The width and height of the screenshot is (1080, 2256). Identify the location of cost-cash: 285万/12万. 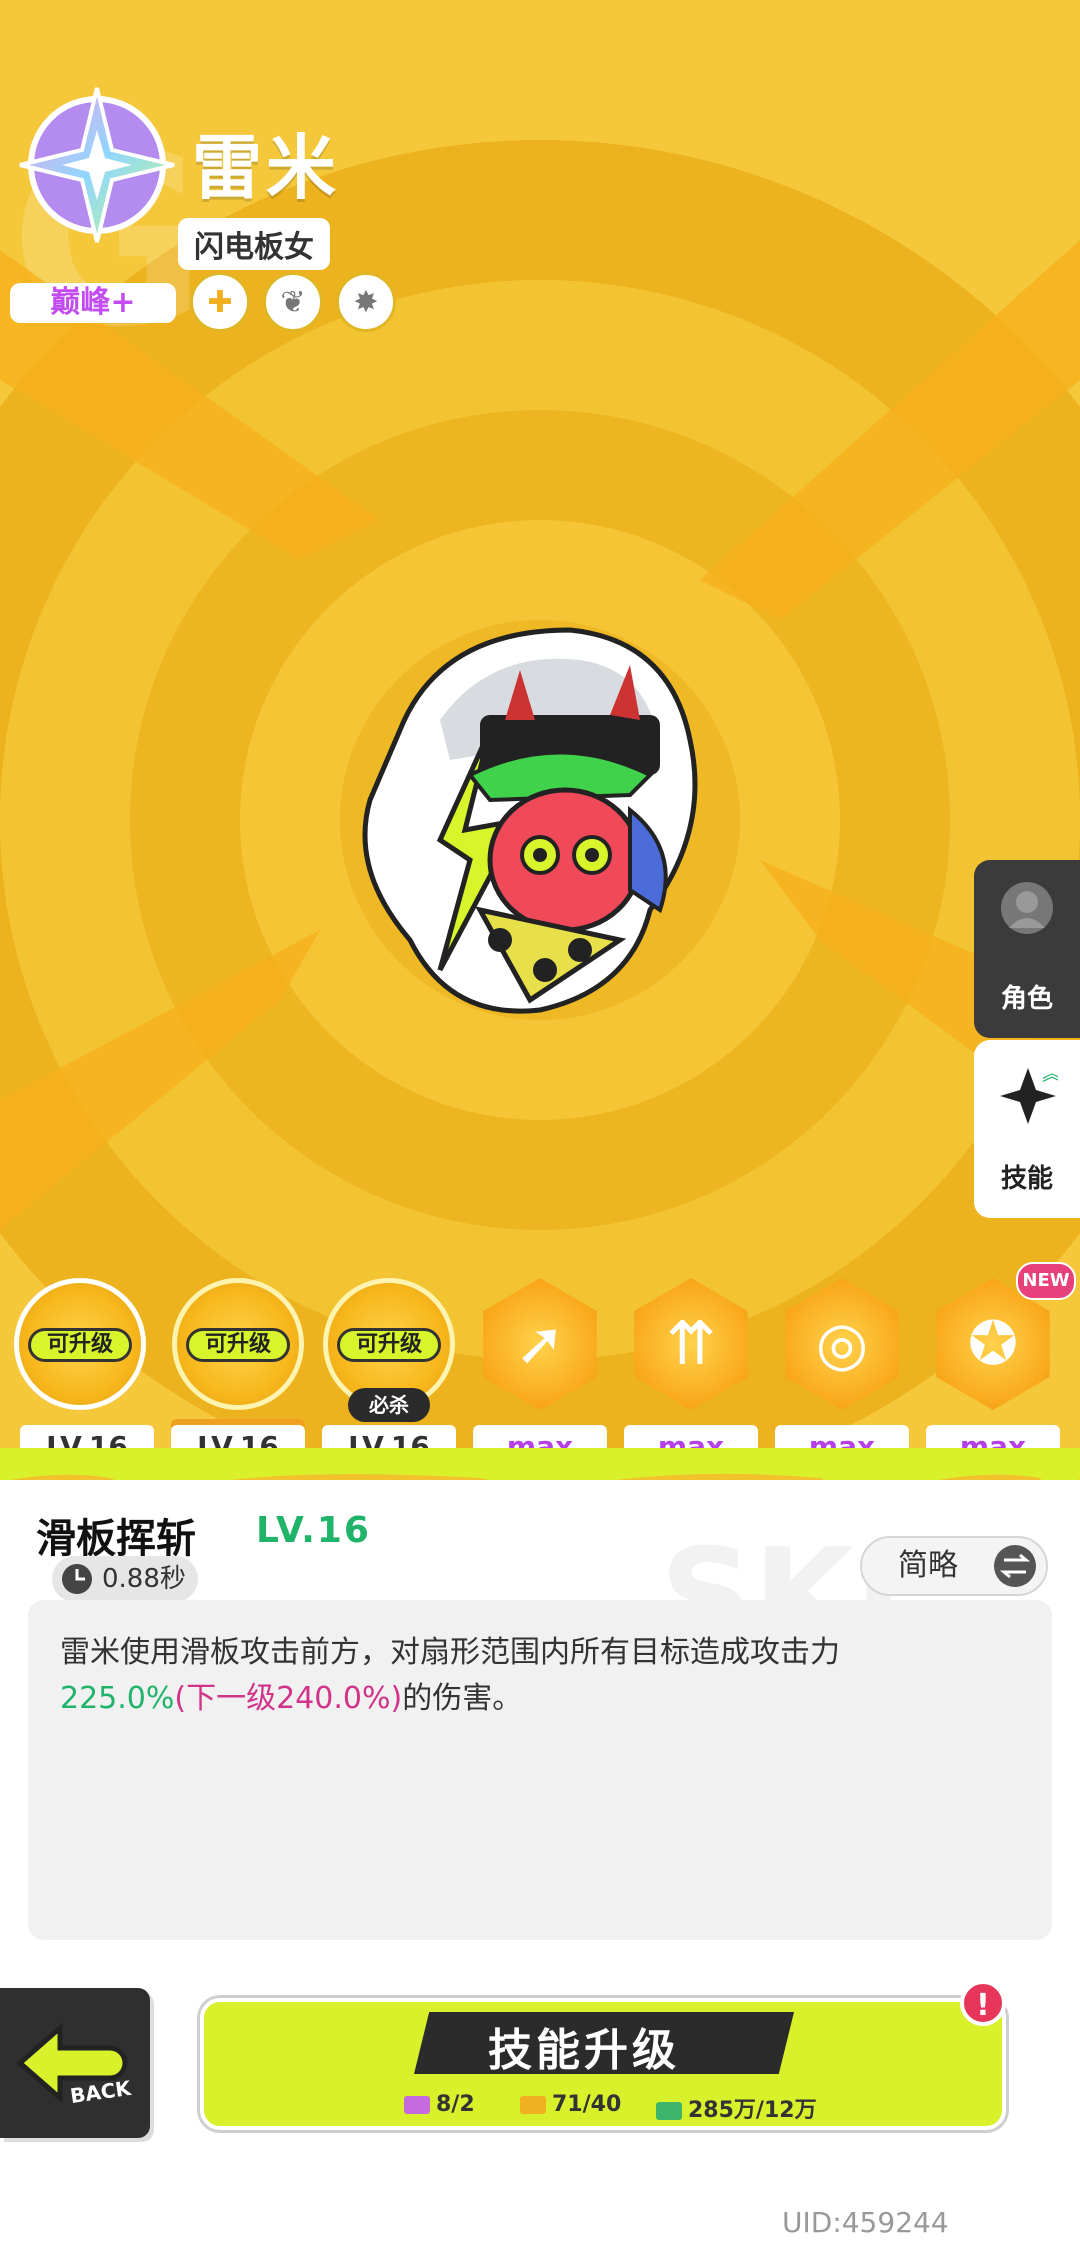
(736, 2108).